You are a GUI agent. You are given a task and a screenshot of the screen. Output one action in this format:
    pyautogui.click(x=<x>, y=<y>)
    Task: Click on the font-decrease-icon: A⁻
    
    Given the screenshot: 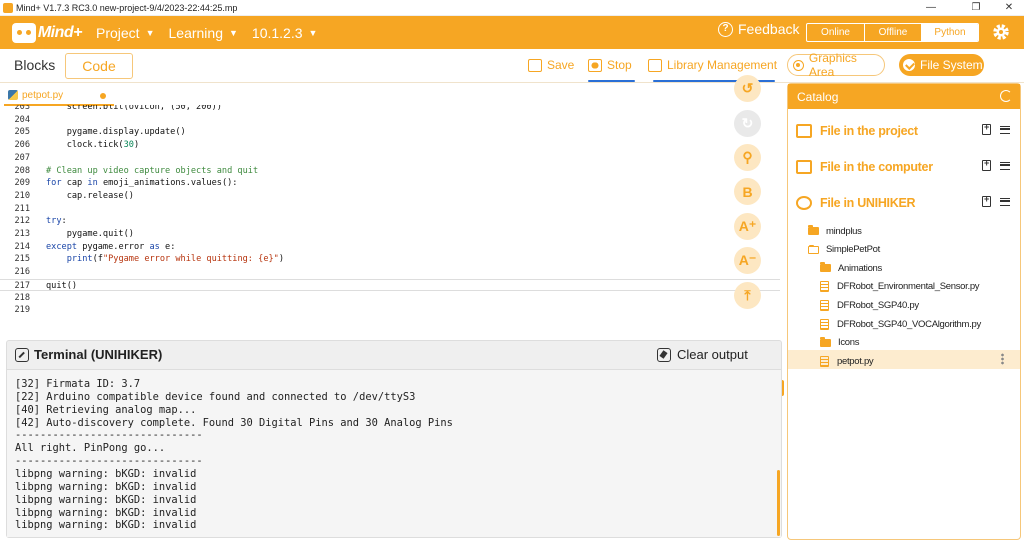 What is the action you would take?
    pyautogui.click(x=747, y=260)
    